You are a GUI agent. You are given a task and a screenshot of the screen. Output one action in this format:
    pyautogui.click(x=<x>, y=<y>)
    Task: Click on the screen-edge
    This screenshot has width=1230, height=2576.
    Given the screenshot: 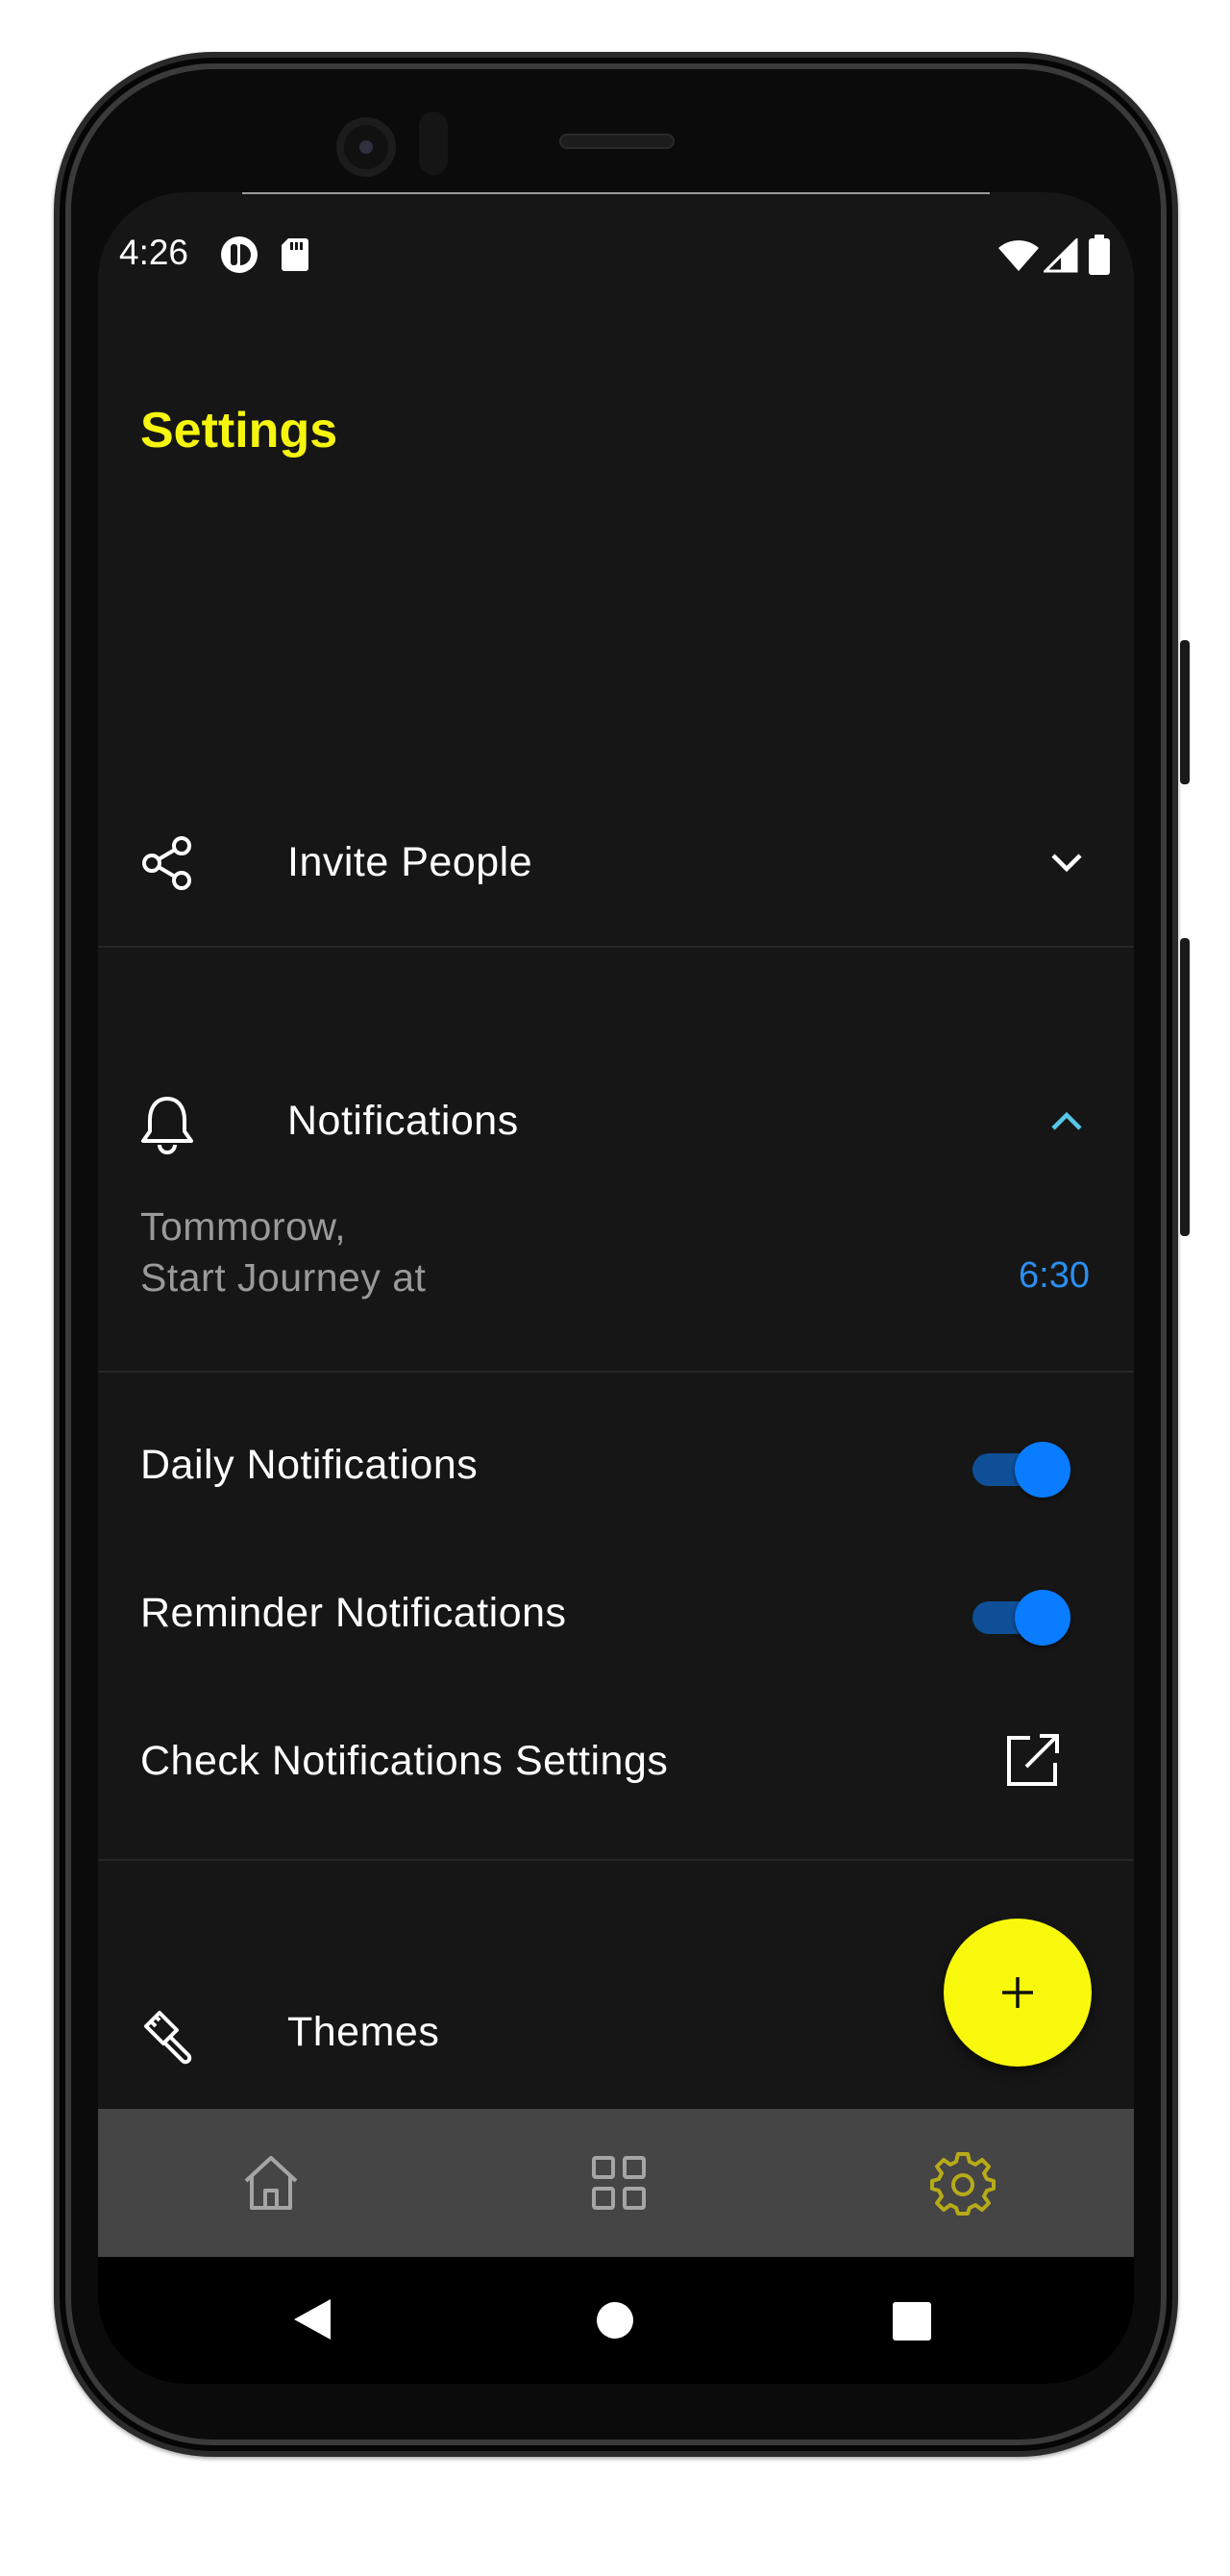 What is the action you would take?
    pyautogui.click(x=616, y=193)
    